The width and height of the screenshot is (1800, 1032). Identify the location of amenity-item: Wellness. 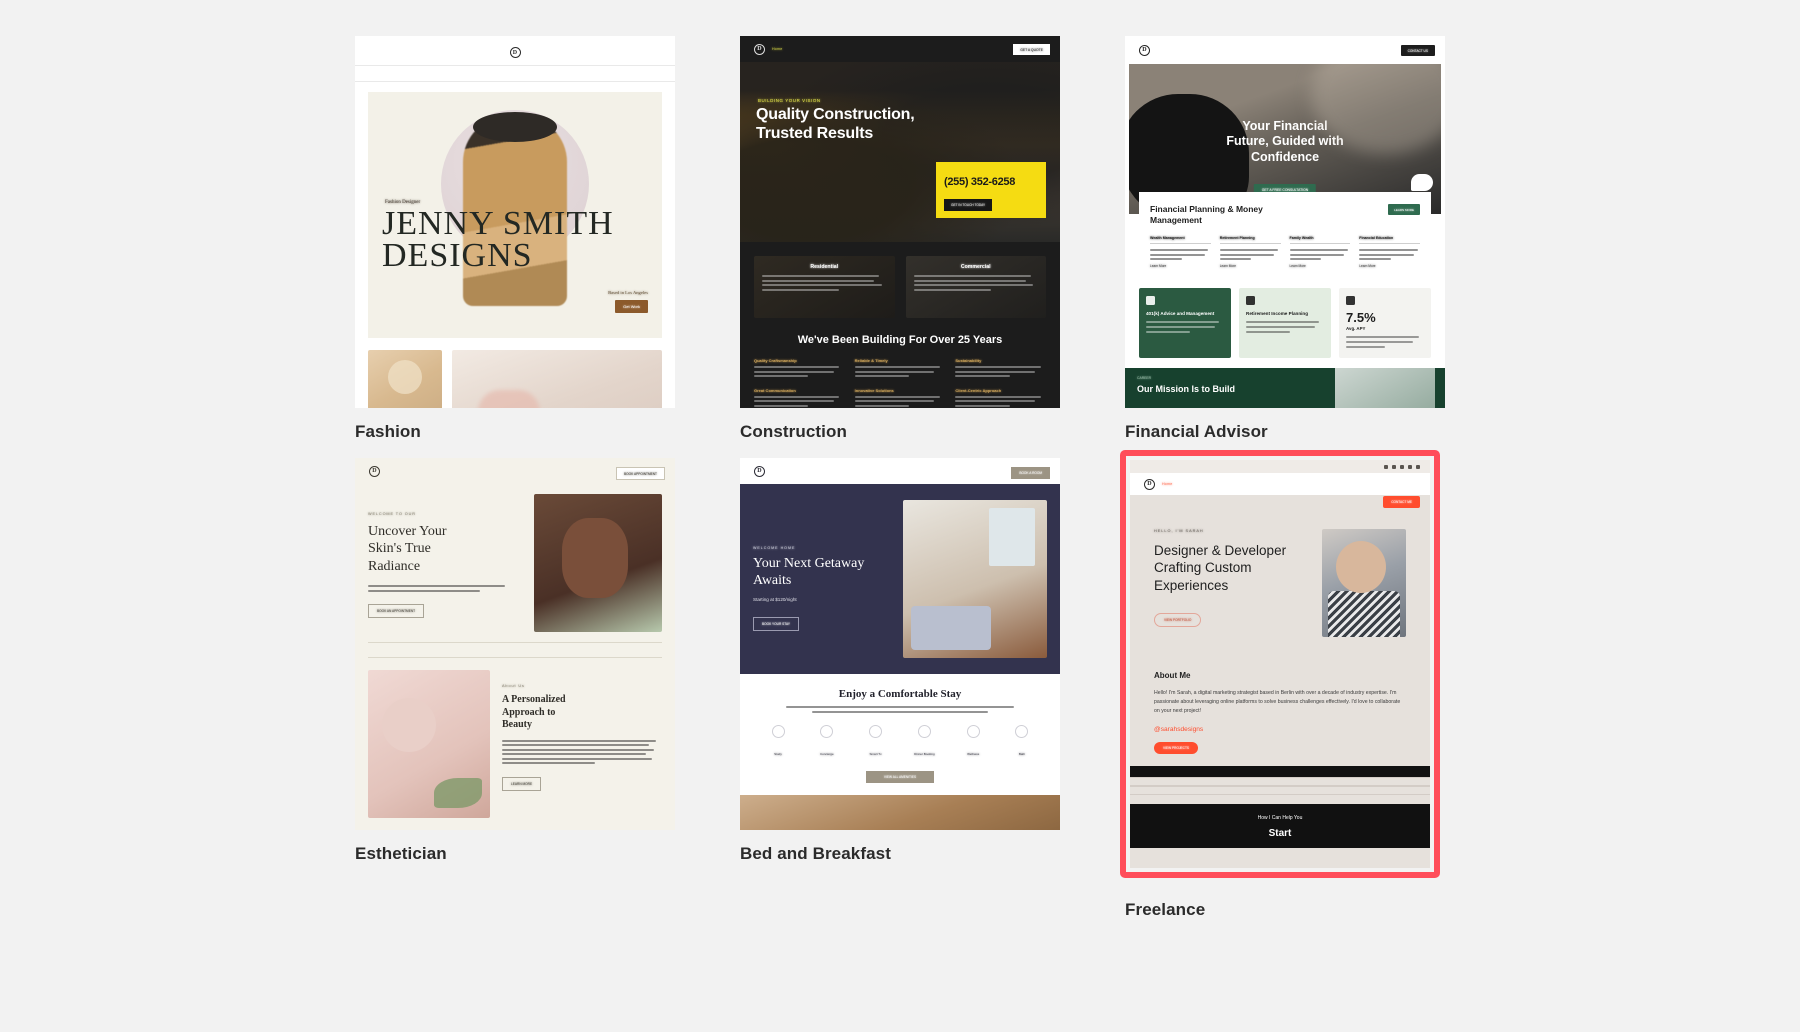
(973, 742).